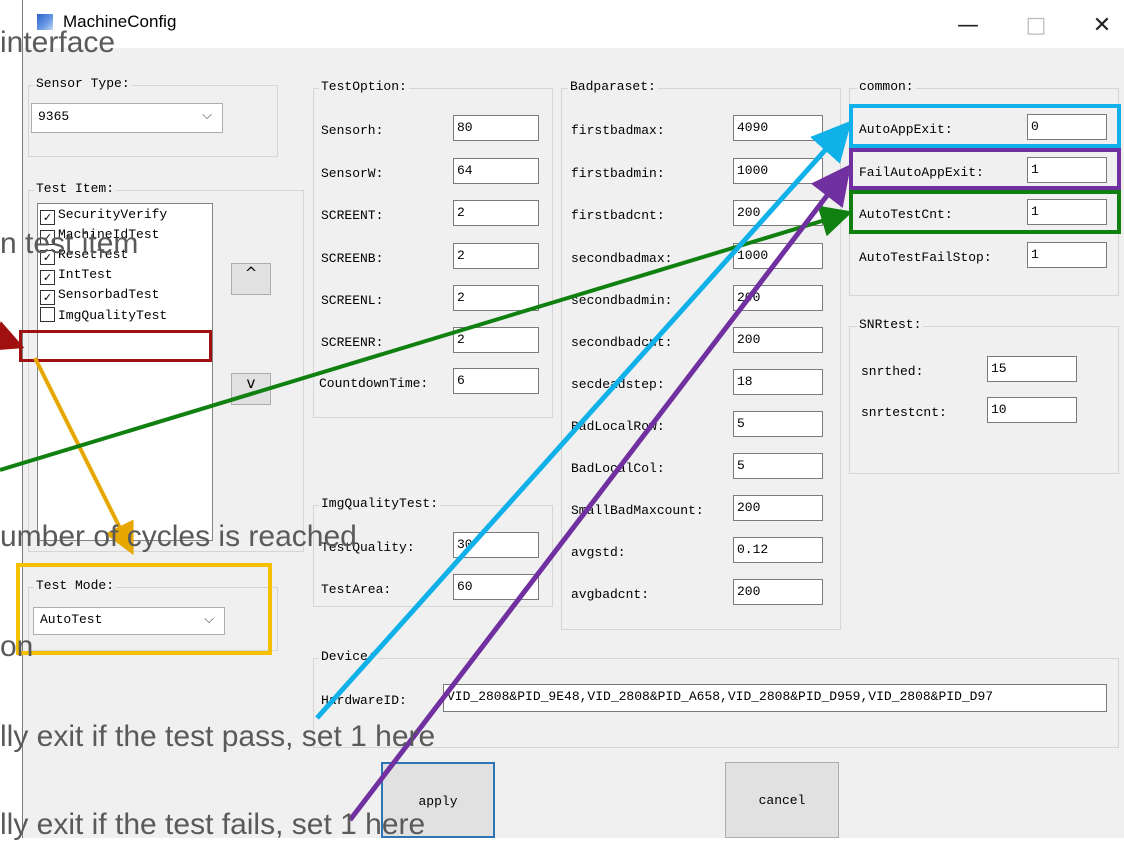 Image resolution: width=1124 pixels, height=842 pixels. What do you see at coordinates (218, 736) in the screenshot?
I see `callout-pass: lly exit if the test pass, set 1 here` at bounding box center [218, 736].